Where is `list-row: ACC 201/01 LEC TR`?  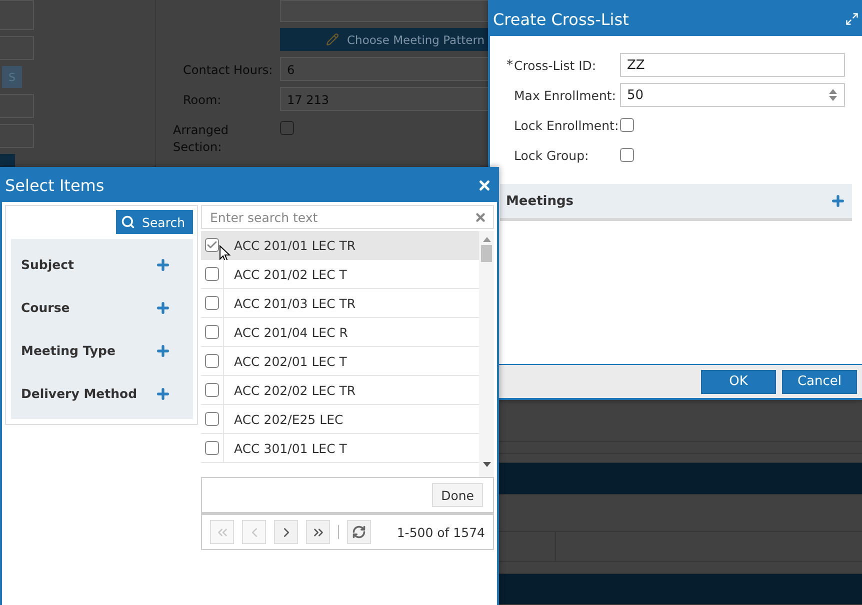 list-row: ACC 201/01 LEC TR is located at coordinates (340, 245).